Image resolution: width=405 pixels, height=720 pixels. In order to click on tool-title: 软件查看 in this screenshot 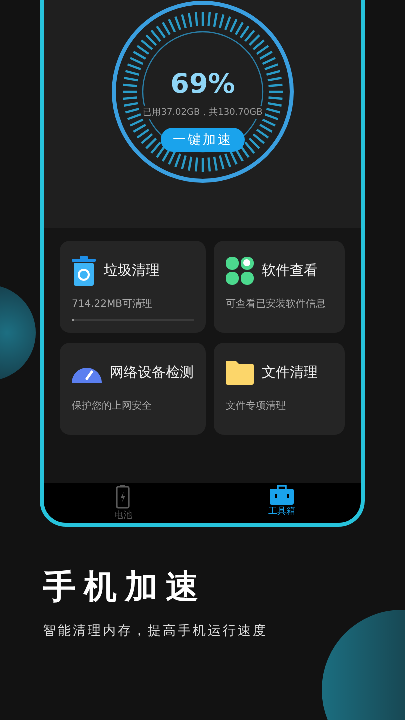, I will do `click(290, 271)`.